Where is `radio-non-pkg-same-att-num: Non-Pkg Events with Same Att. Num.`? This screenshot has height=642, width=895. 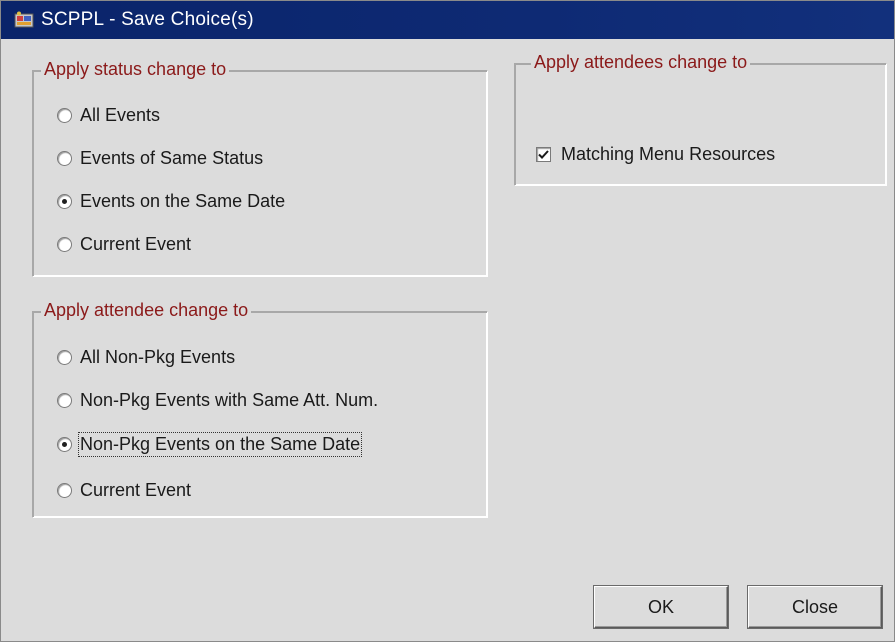
radio-non-pkg-same-att-num: Non-Pkg Events with Same Att. Num. is located at coordinates (217, 400).